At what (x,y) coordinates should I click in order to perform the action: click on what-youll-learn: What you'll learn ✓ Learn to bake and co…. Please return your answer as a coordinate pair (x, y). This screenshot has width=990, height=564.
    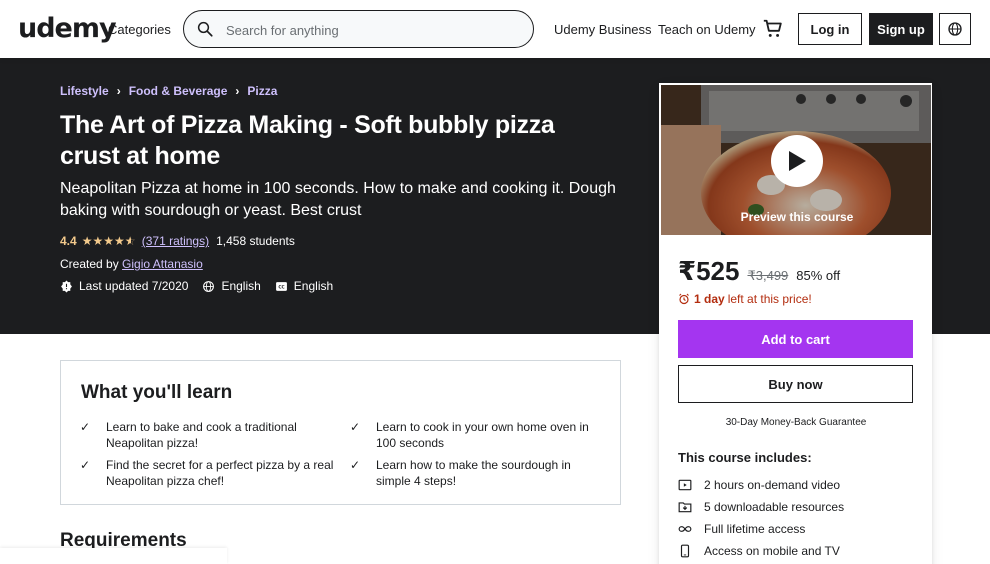
    Looking at the image, I should click on (340, 432).